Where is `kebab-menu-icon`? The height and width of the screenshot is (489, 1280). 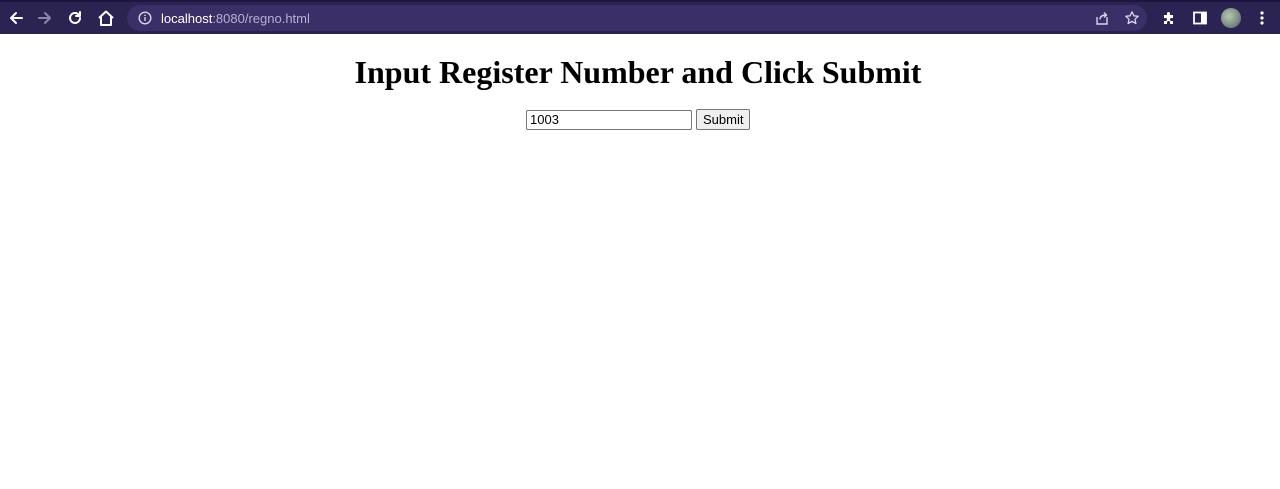
kebab-menu-icon is located at coordinates (1261, 18).